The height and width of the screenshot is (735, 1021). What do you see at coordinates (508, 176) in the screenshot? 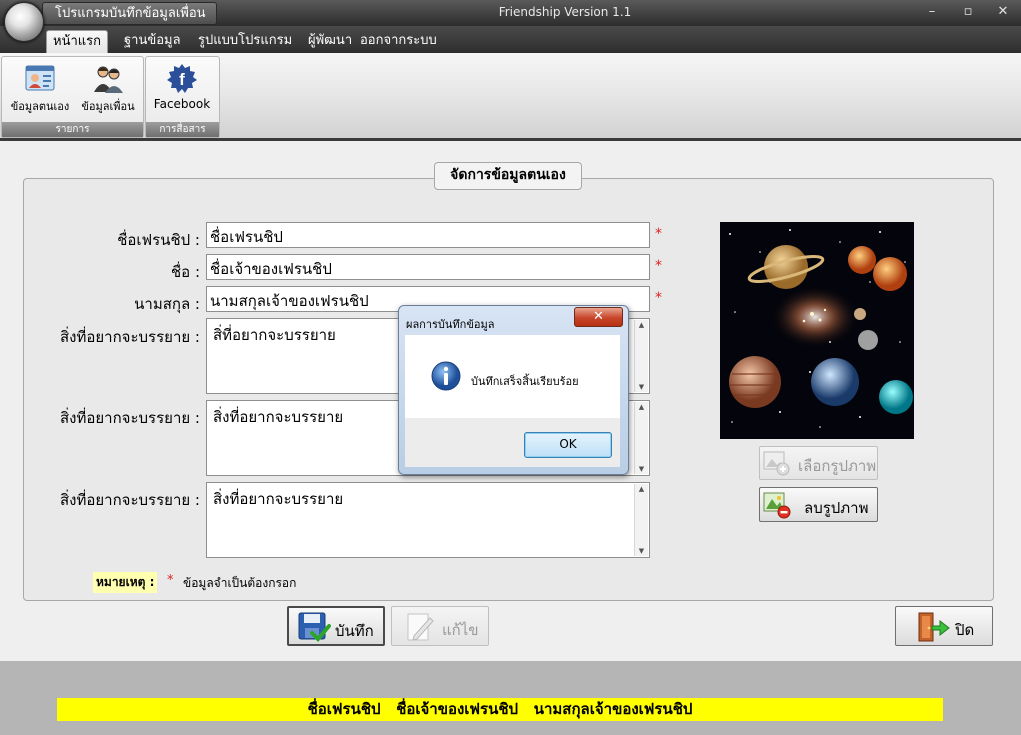
I see `form-title: จัดการข้อมูลตนเอง` at bounding box center [508, 176].